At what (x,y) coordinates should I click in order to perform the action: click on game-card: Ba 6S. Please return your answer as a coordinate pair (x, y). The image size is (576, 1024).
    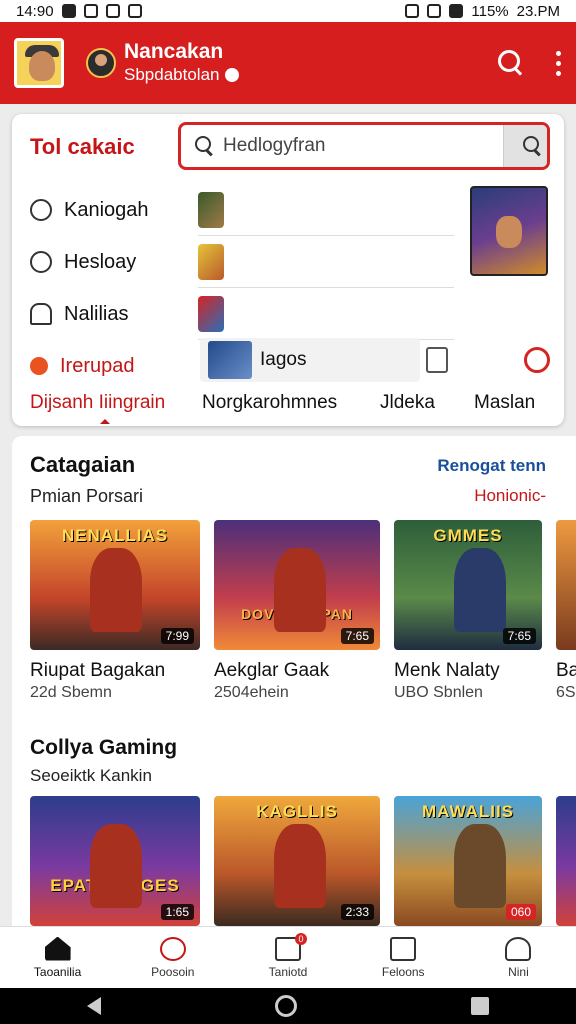
    Looking at the image, I should click on (566, 611).